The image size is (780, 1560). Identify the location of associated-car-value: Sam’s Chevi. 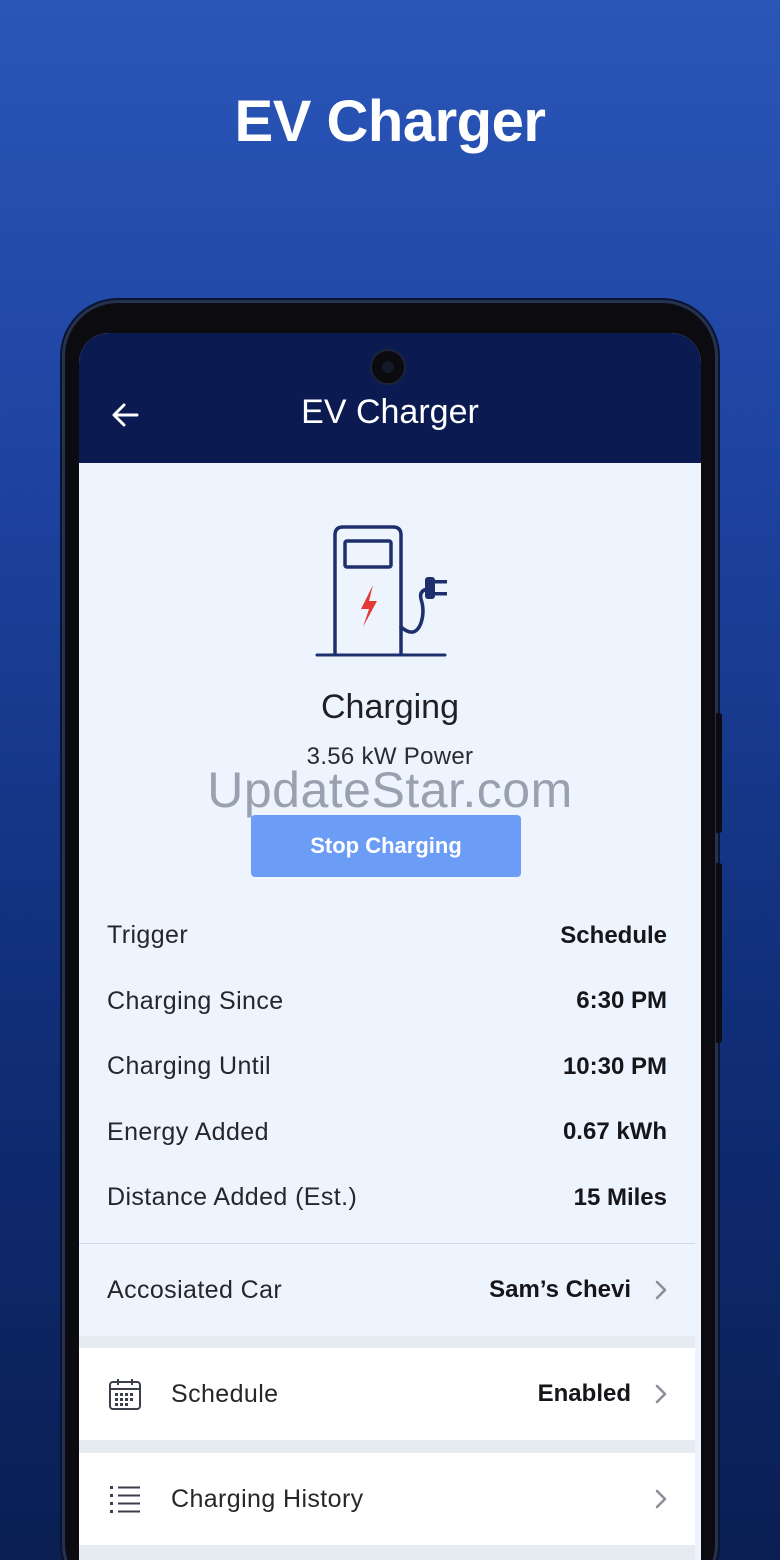
(560, 1289).